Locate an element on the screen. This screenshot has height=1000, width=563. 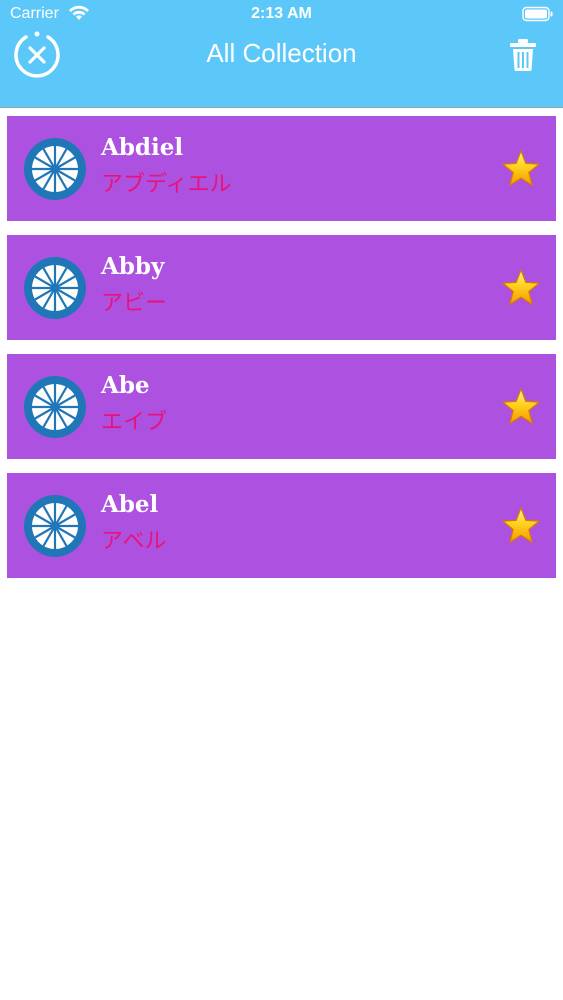
page-title: All Collection is located at coordinates (281, 53).